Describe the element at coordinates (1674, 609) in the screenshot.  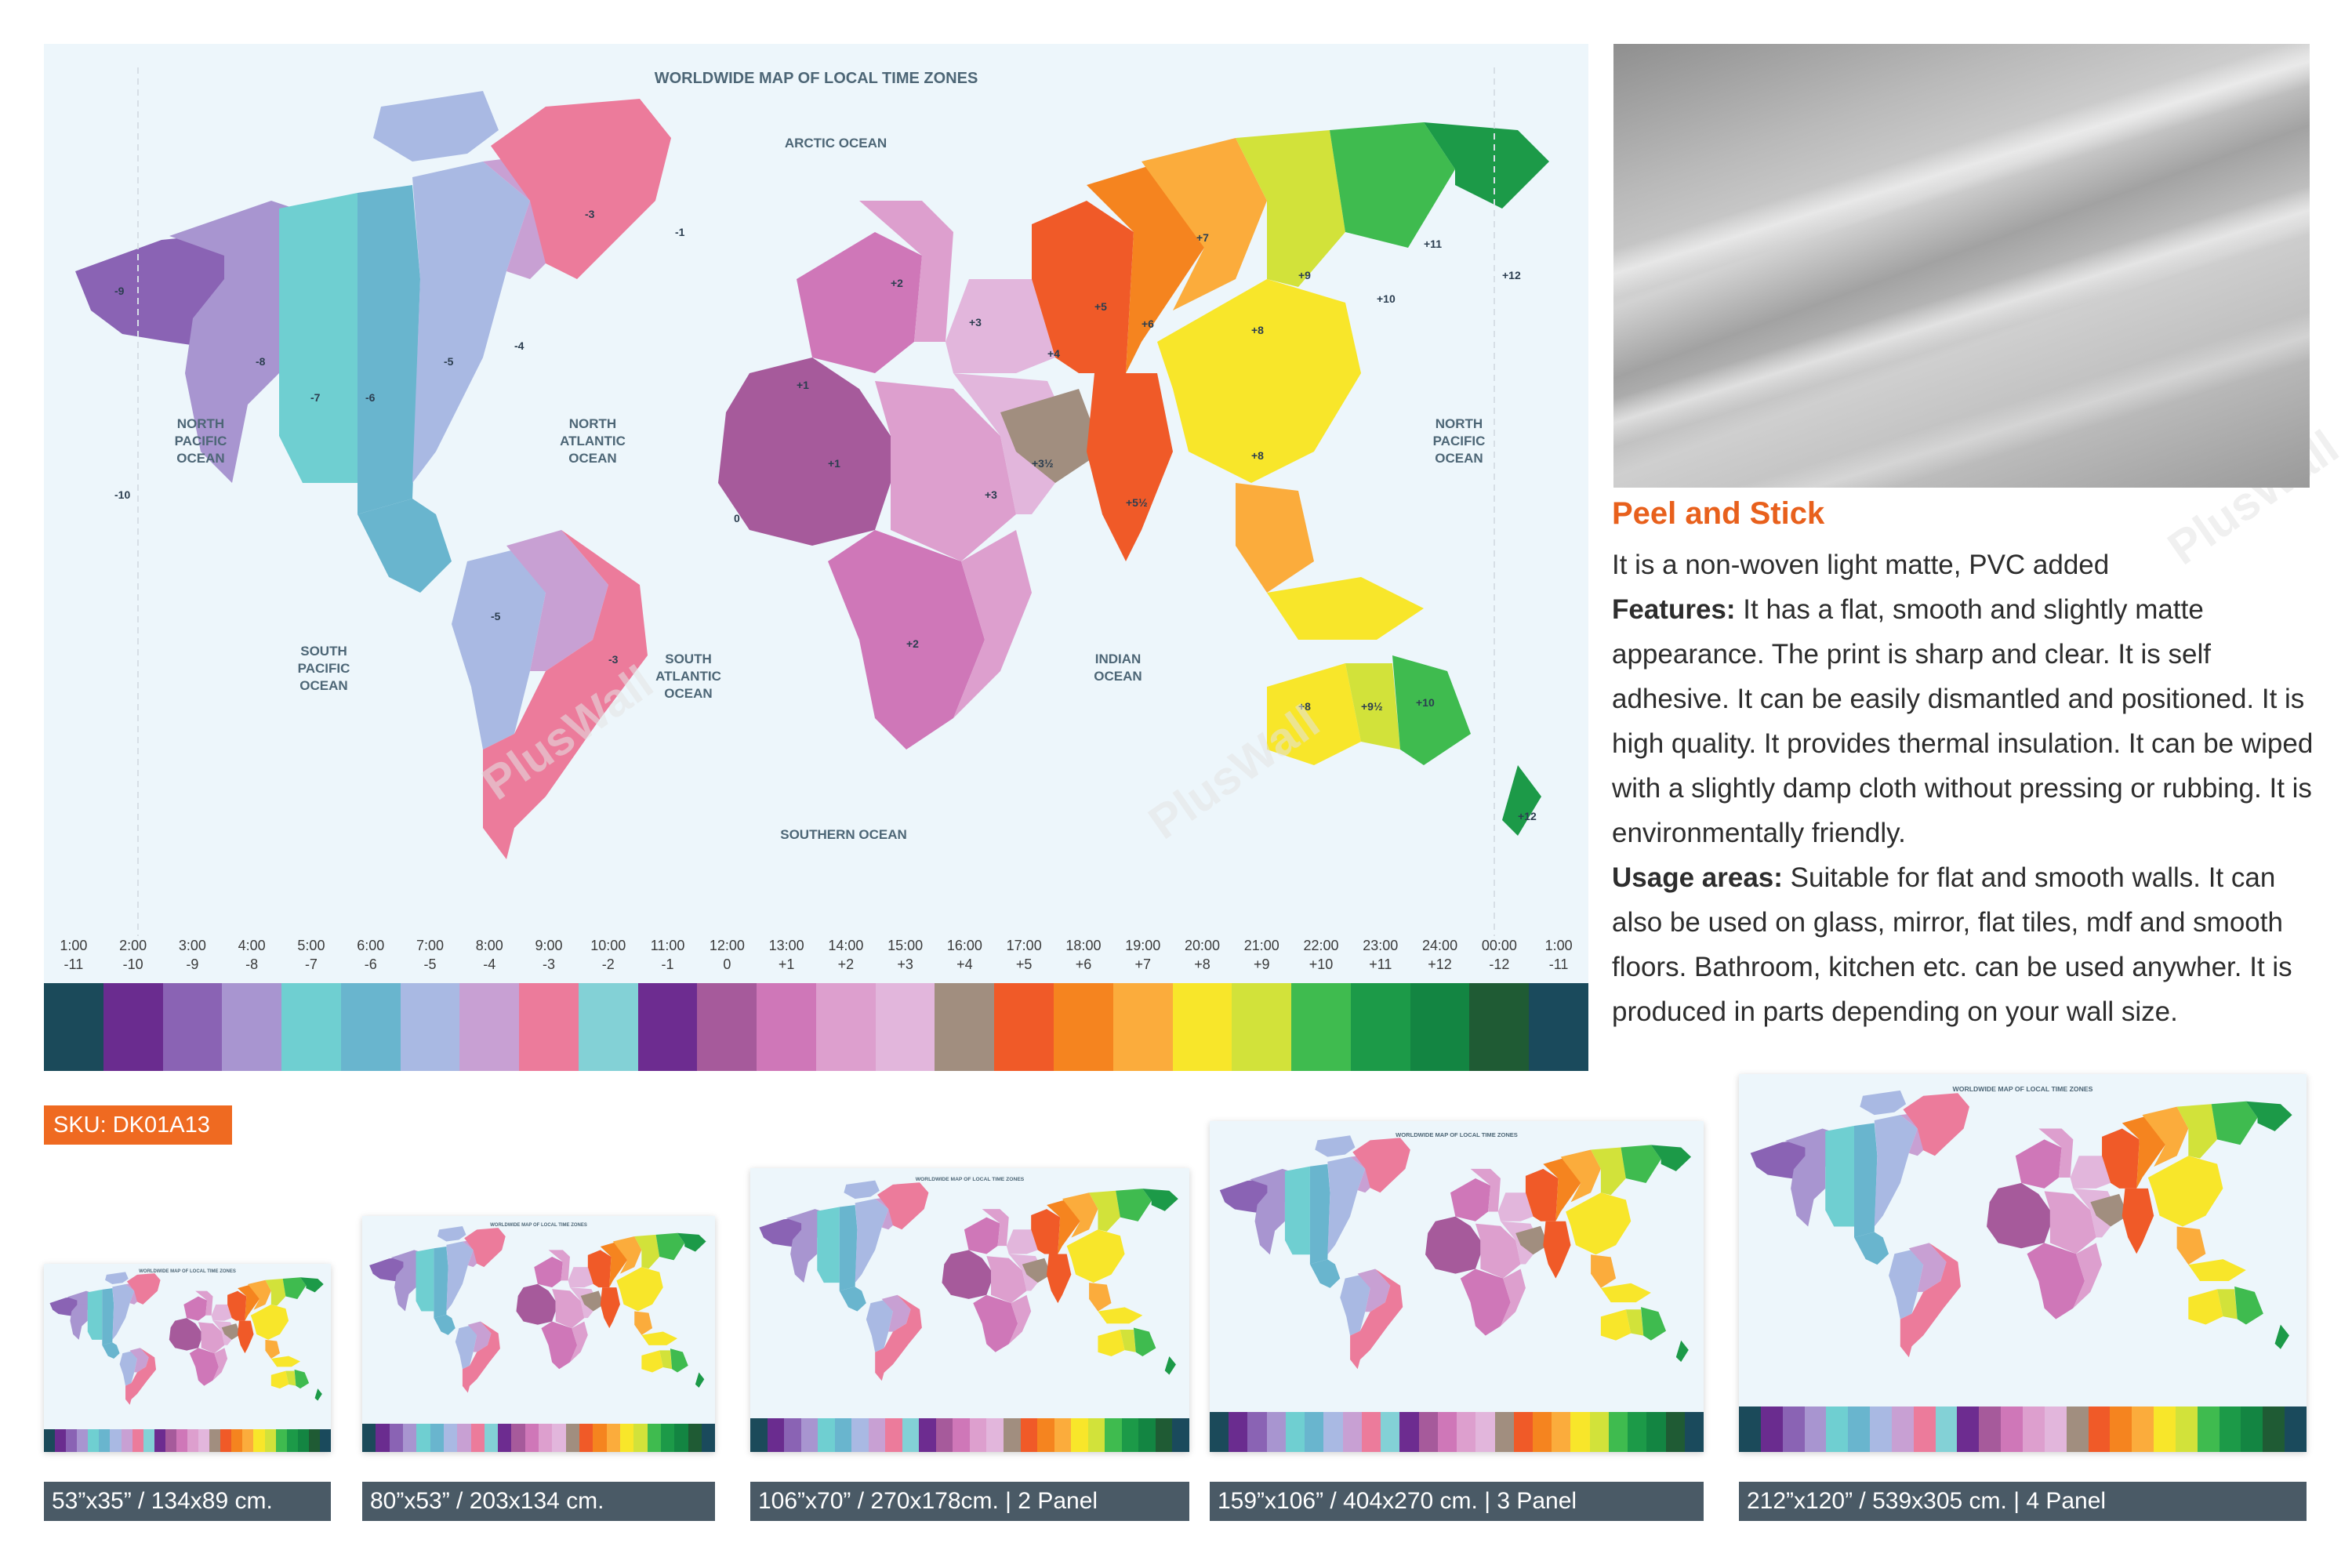
I see `features-label: Features:` at that location.